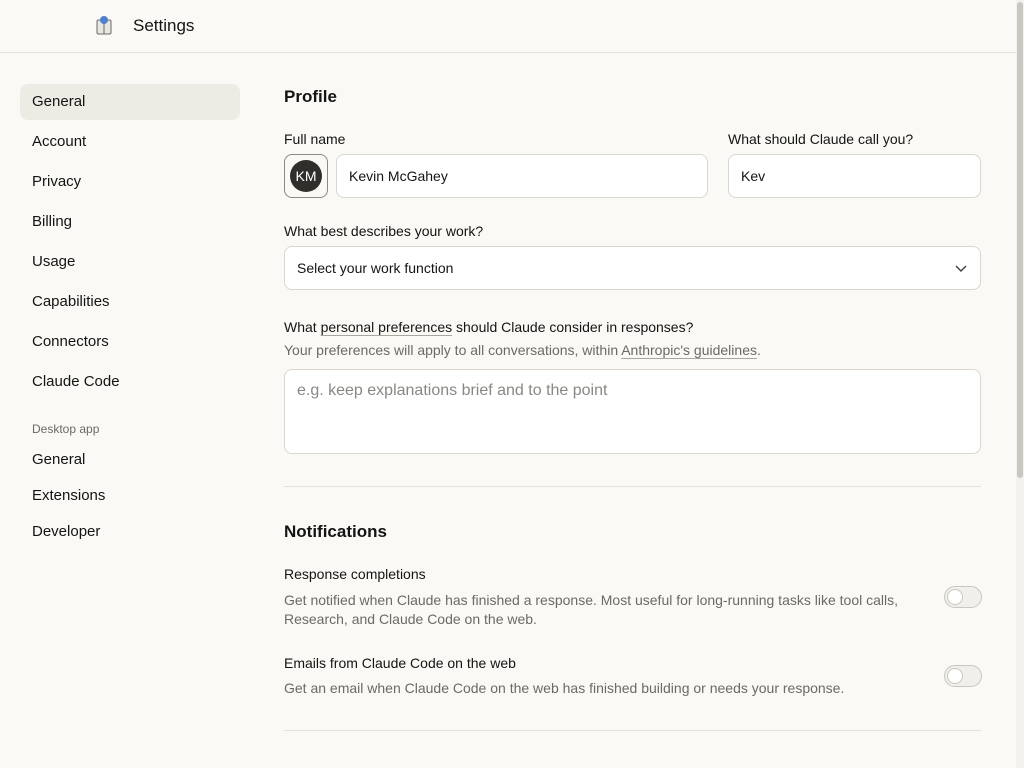 The image size is (1024, 768). Describe the element at coordinates (355, 574) in the screenshot. I see `response-completions-title: Response completions` at that location.